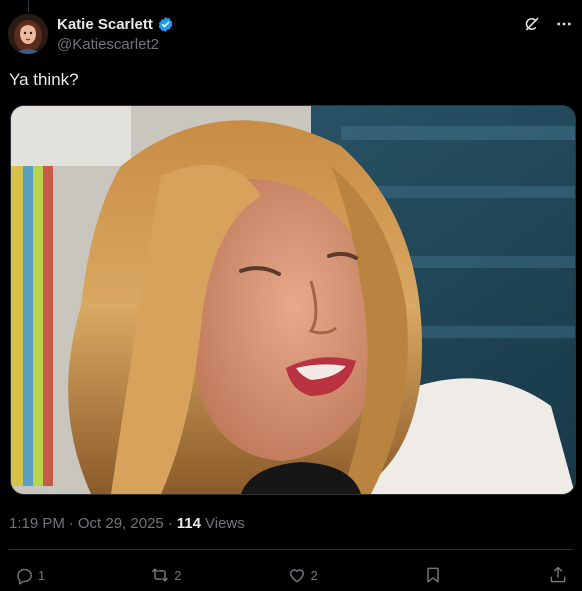 The width and height of the screenshot is (582, 591). Describe the element at coordinates (44, 79) in the screenshot. I see `post-text: Ya think?` at that location.